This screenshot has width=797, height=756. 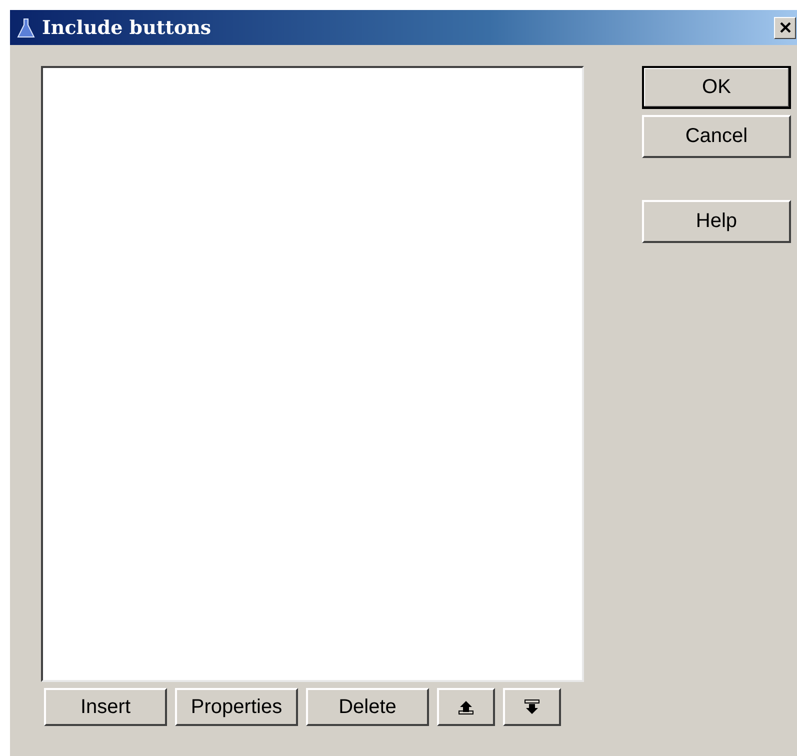 What do you see at coordinates (127, 27) in the screenshot?
I see `window-title: Include buttons` at bounding box center [127, 27].